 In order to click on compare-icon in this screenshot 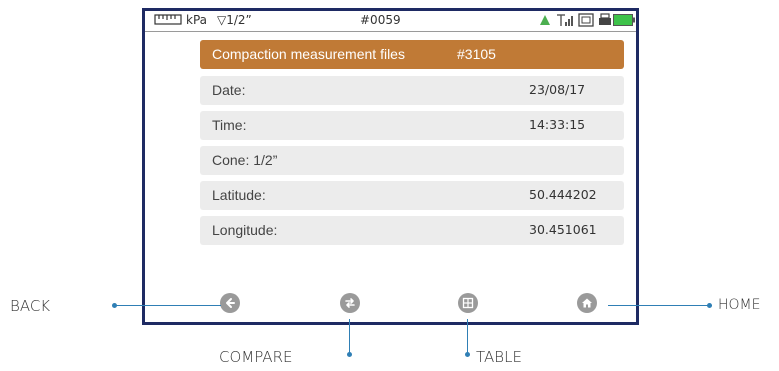, I will do `click(350, 303)`.